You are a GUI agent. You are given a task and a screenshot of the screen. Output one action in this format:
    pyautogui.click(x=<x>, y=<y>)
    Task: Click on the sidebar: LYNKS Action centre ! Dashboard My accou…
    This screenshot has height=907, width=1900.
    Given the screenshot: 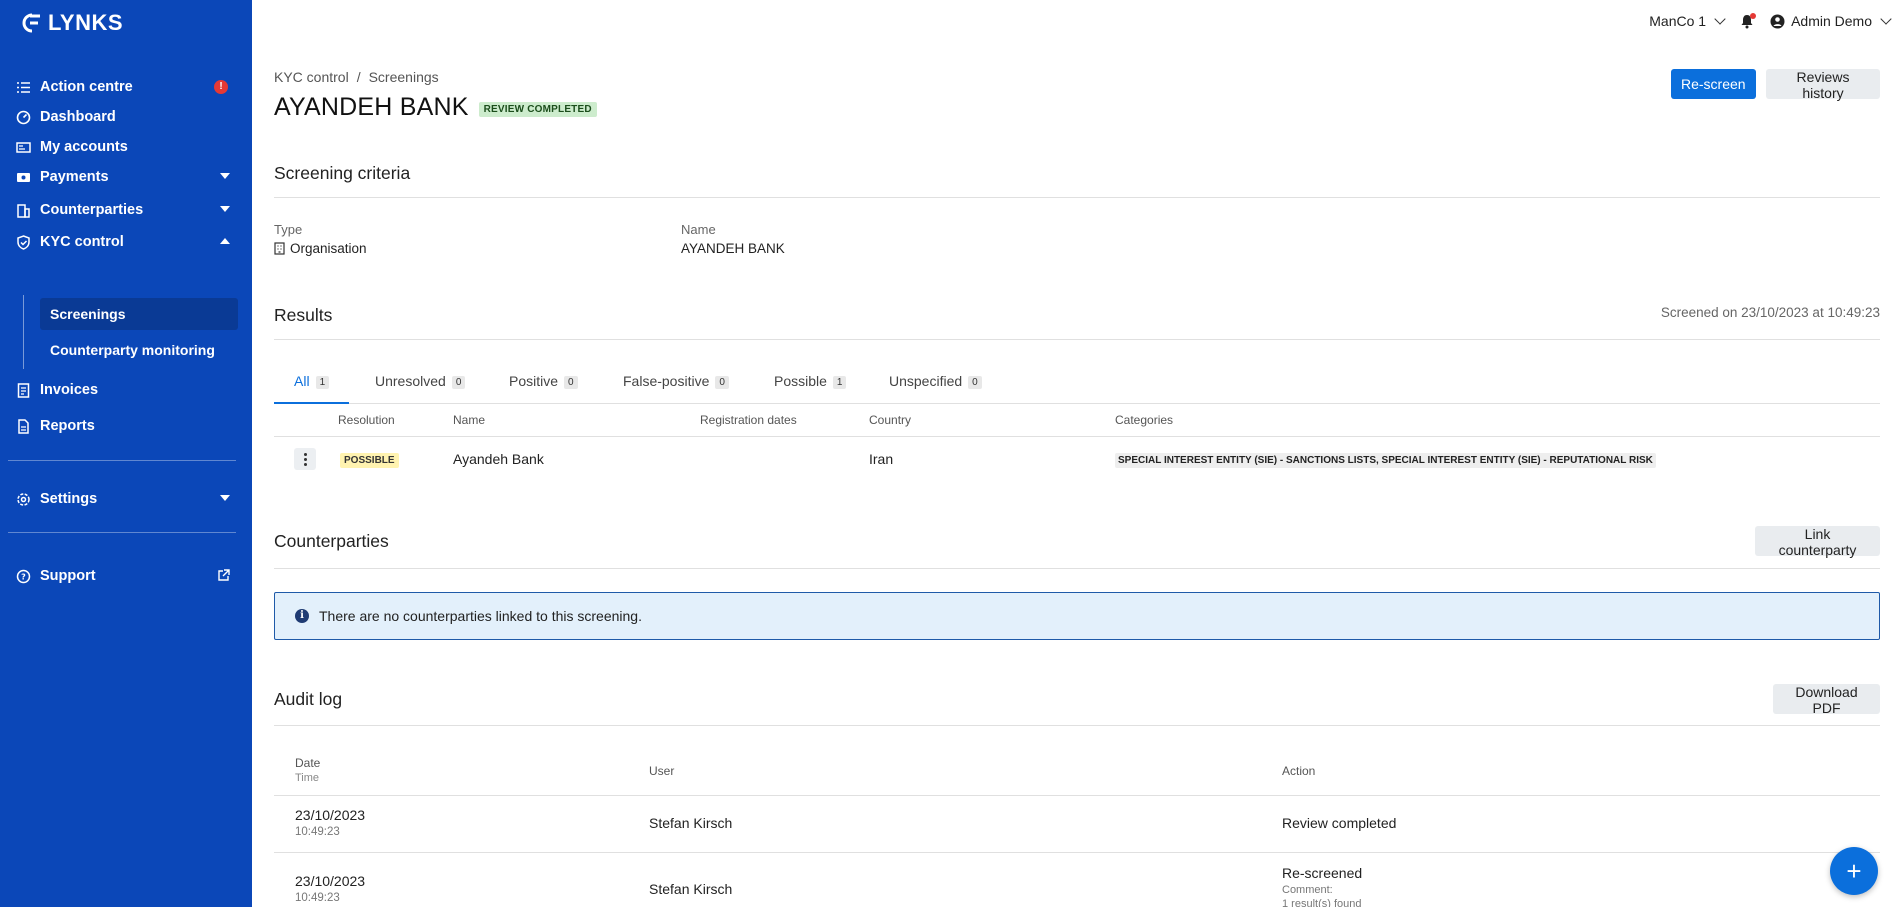 What is the action you would take?
    pyautogui.click(x=126, y=453)
    